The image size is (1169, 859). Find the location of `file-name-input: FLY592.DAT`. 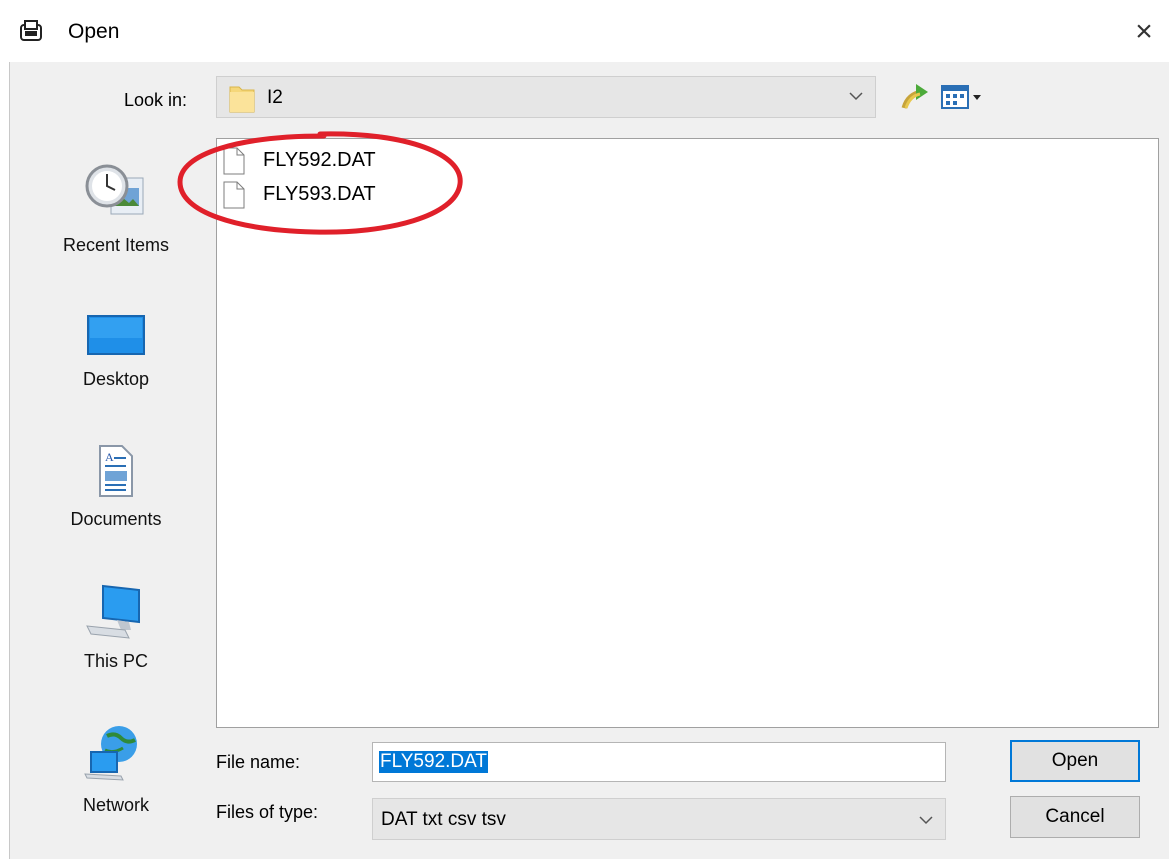

file-name-input: FLY592.DAT is located at coordinates (659, 762).